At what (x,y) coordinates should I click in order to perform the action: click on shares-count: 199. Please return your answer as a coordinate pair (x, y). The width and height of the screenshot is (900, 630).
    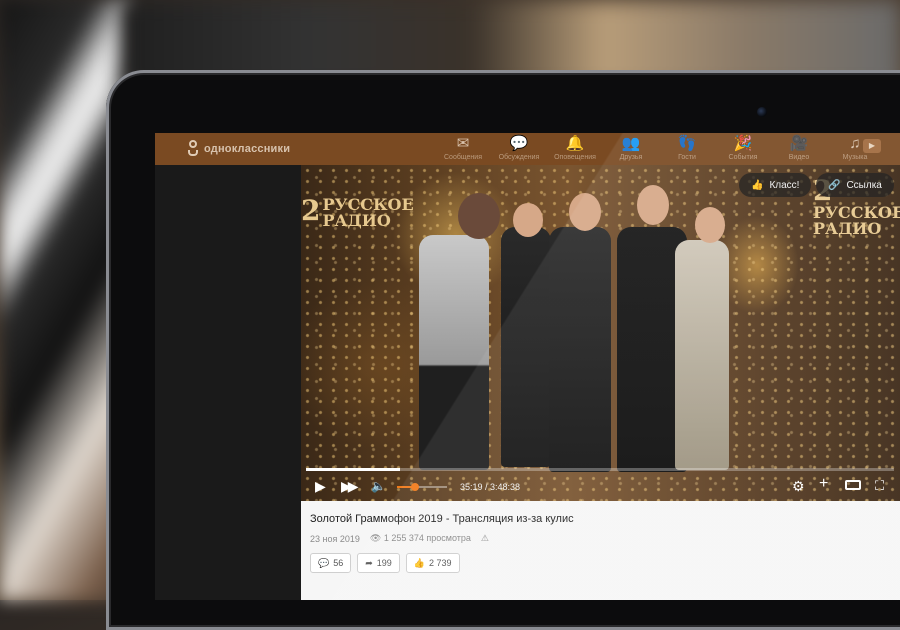
    Looking at the image, I should click on (384, 563).